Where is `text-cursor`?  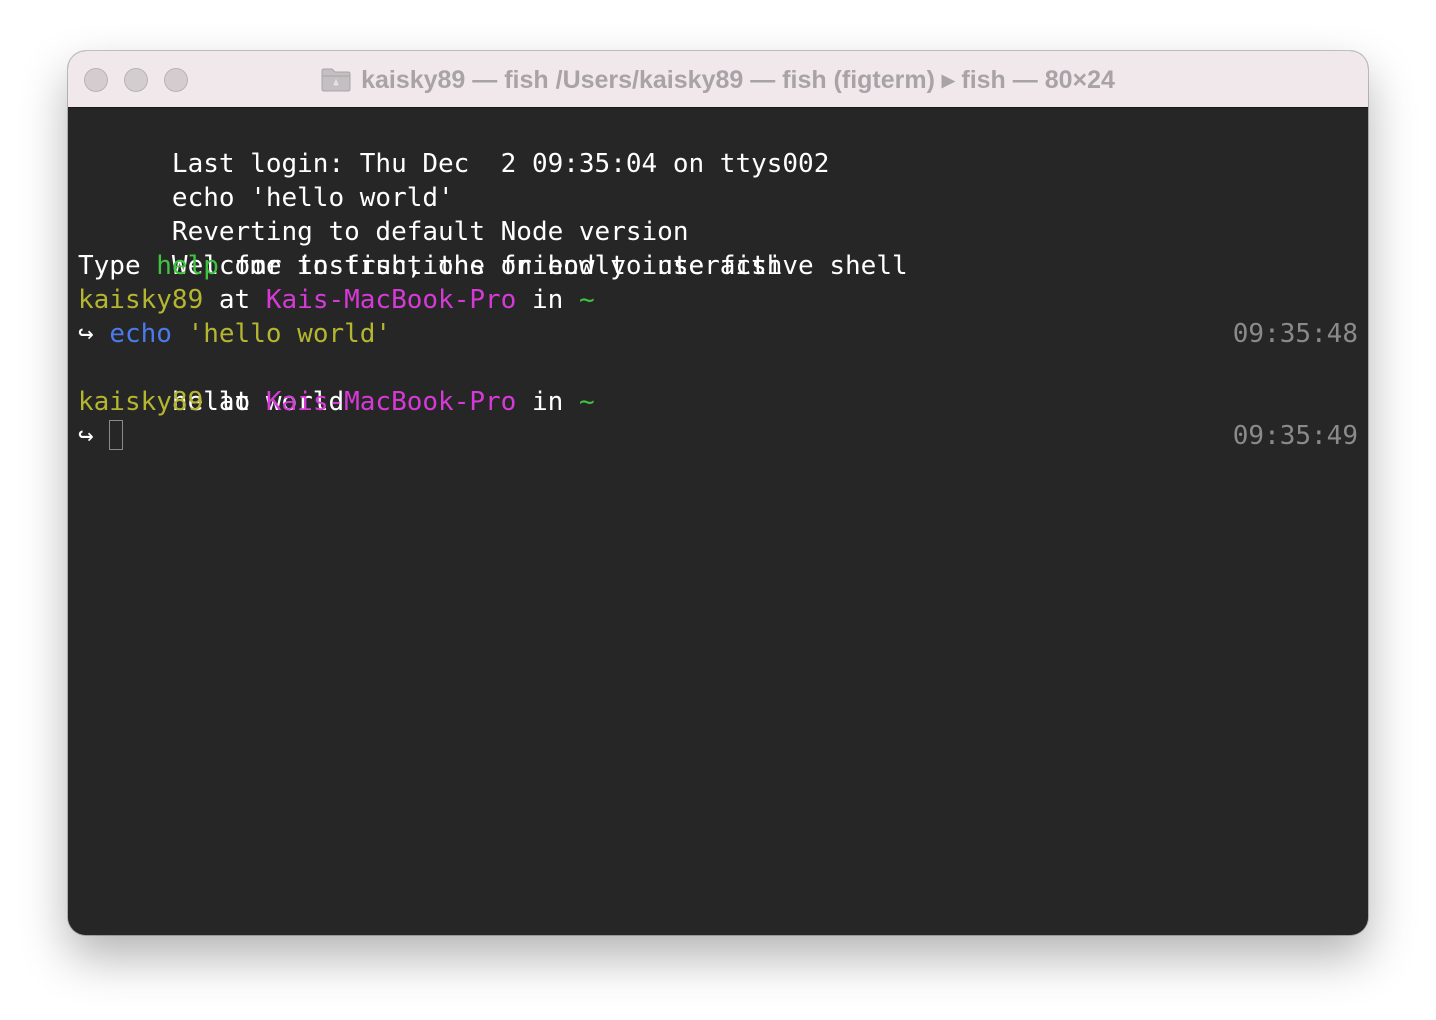 text-cursor is located at coordinates (116, 434).